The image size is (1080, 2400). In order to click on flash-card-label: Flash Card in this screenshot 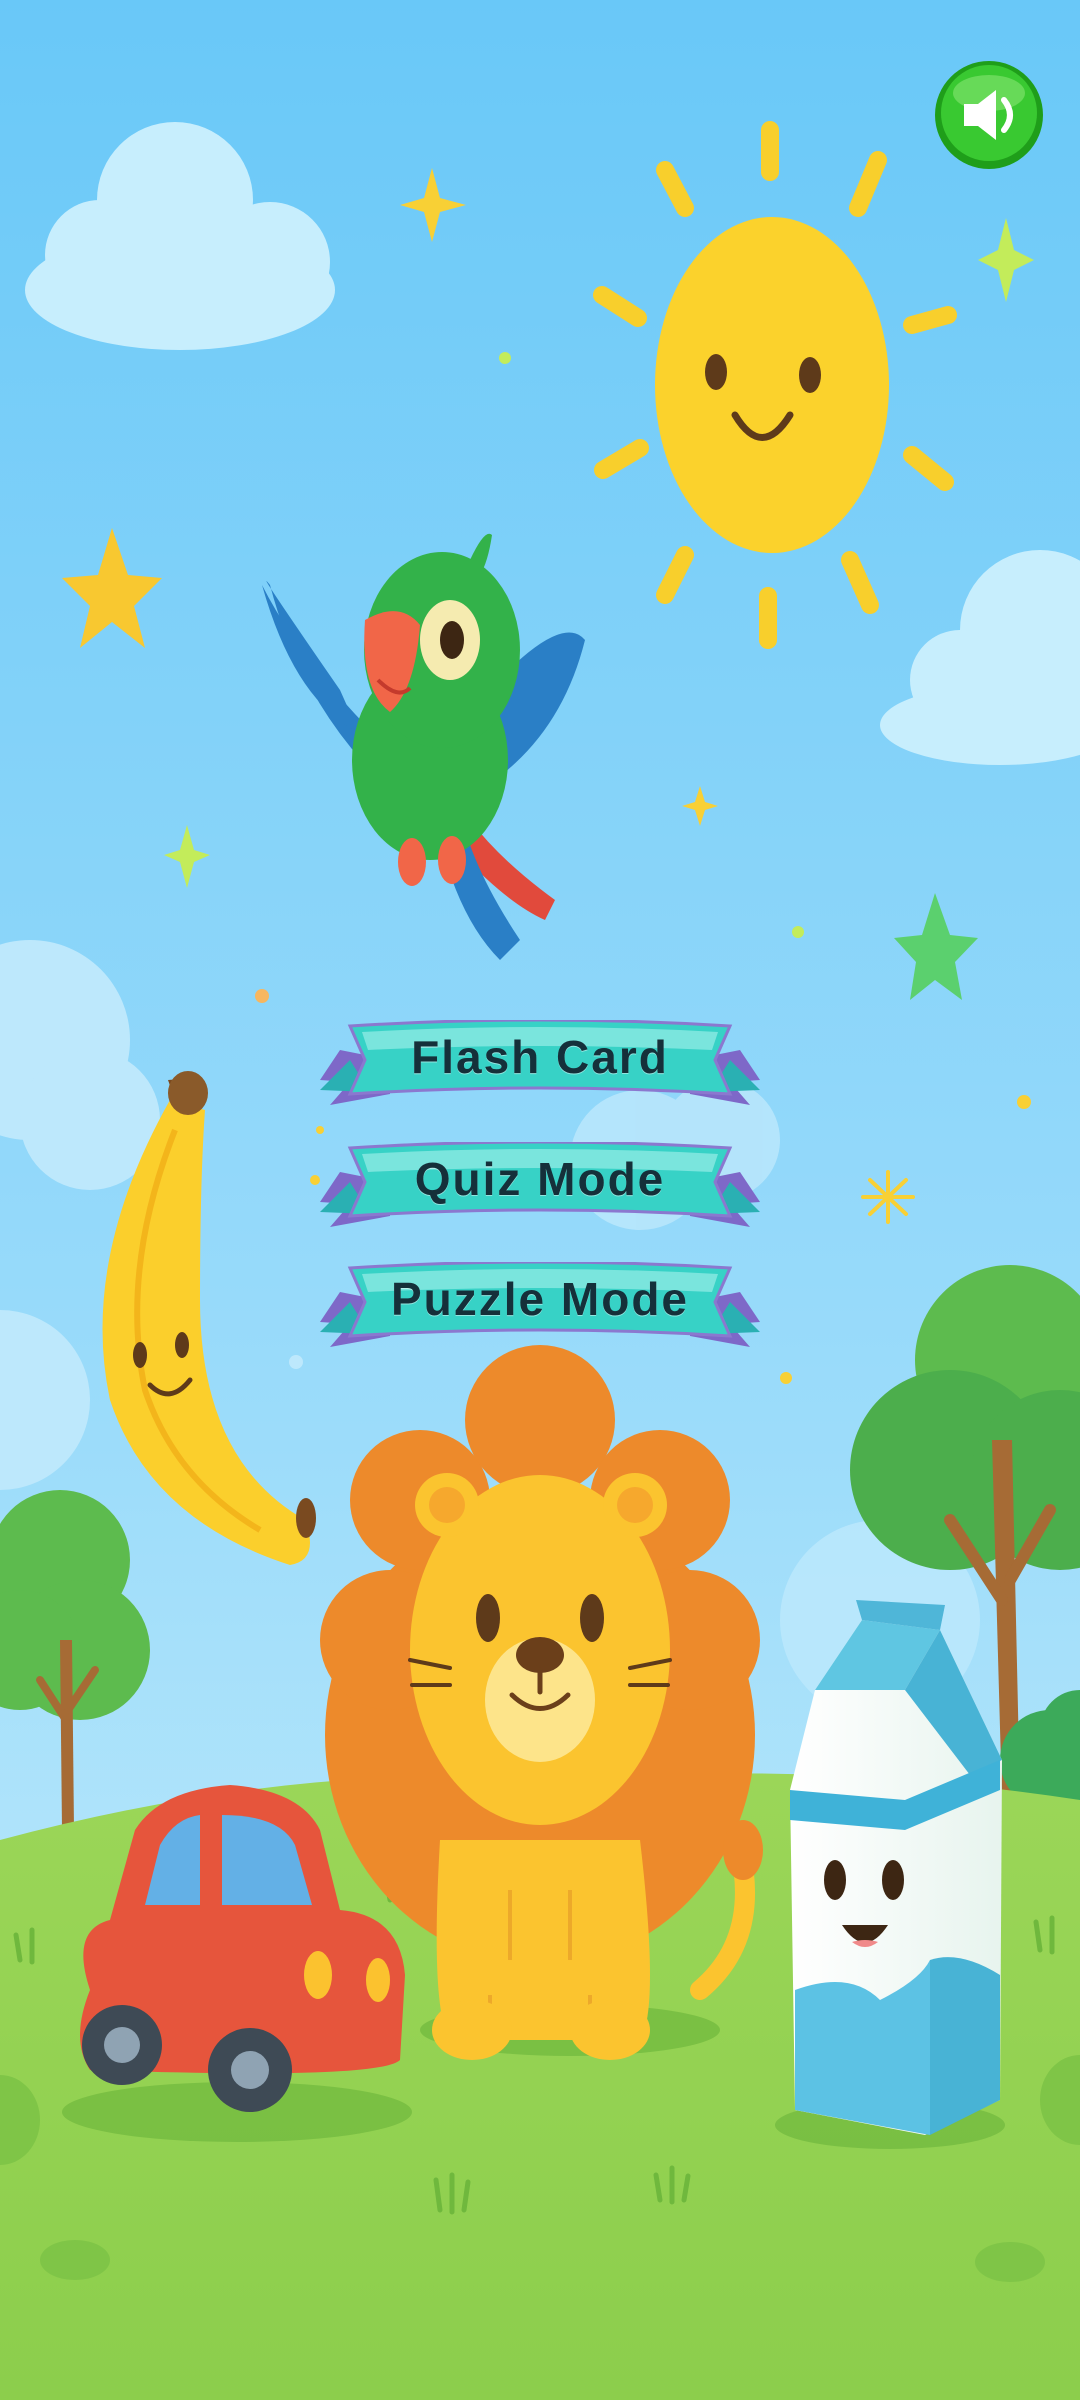, I will do `click(540, 1057)`.